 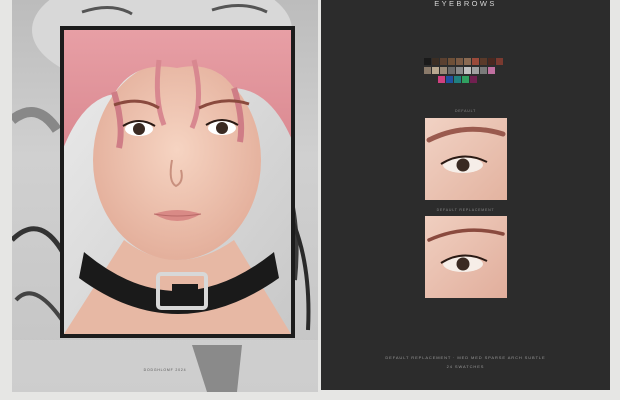 I want to click on credit-text: DODGHLOMF 2024, so click(x=165, y=370).